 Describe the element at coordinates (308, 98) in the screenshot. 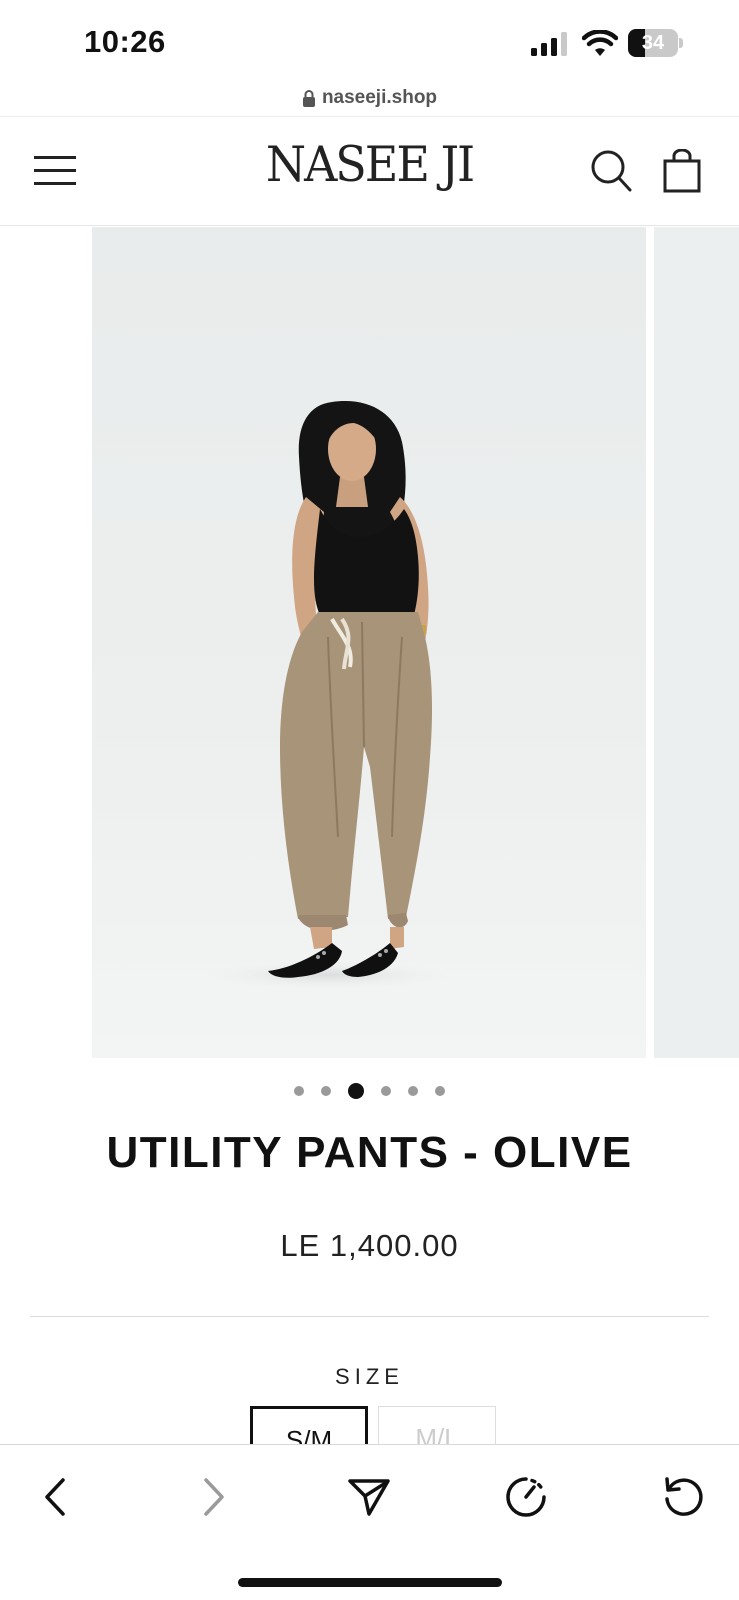

I see `lock-icon` at that location.